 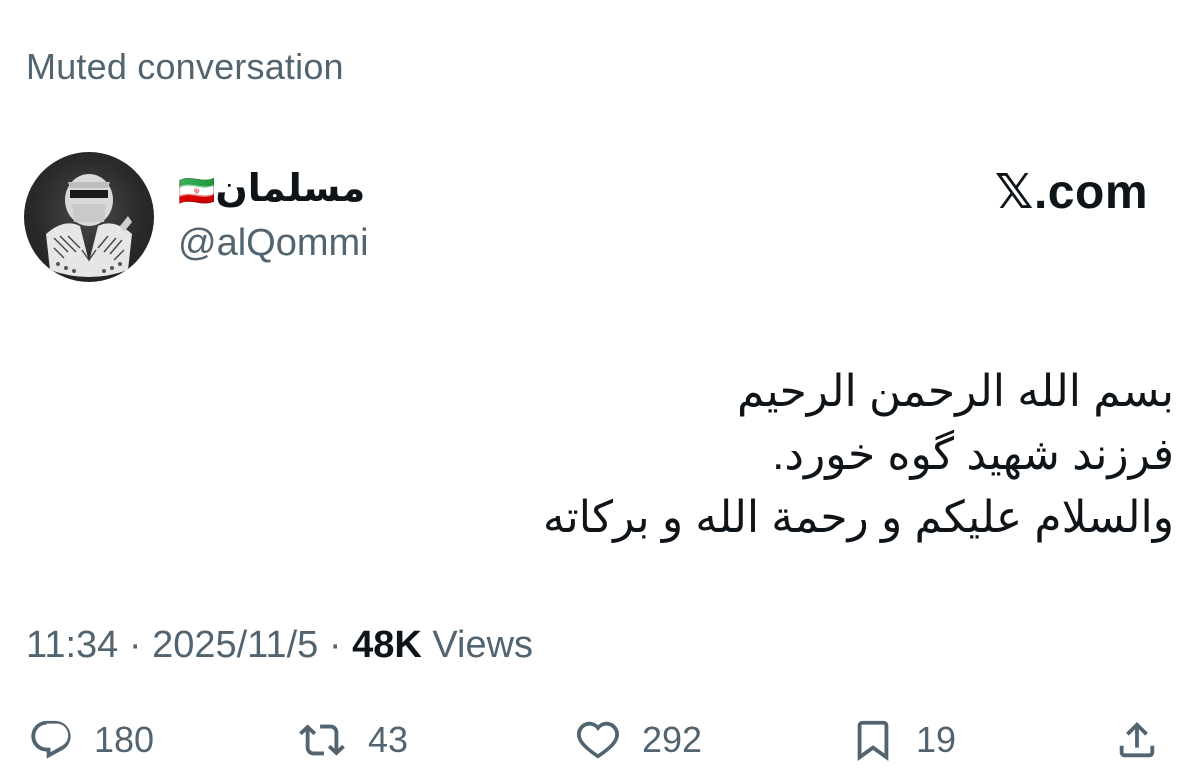 I want to click on repost-count: 43, so click(x=388, y=739).